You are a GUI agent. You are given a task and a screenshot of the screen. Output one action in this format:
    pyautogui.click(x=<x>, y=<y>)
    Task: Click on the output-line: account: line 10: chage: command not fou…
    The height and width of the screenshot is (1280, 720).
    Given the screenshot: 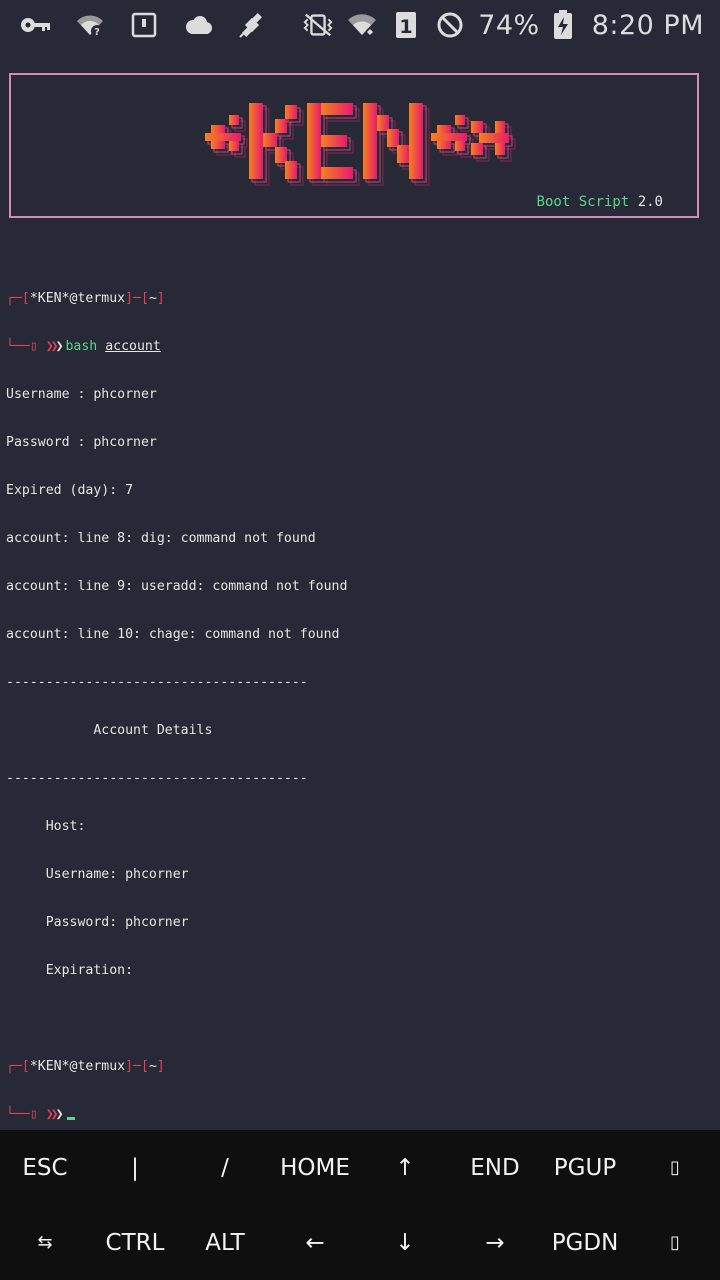 What is the action you would take?
    pyautogui.click(x=173, y=634)
    